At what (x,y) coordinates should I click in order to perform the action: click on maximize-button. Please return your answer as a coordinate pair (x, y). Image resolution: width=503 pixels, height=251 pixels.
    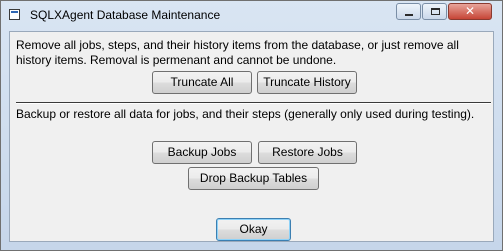
    Looking at the image, I should click on (434, 11).